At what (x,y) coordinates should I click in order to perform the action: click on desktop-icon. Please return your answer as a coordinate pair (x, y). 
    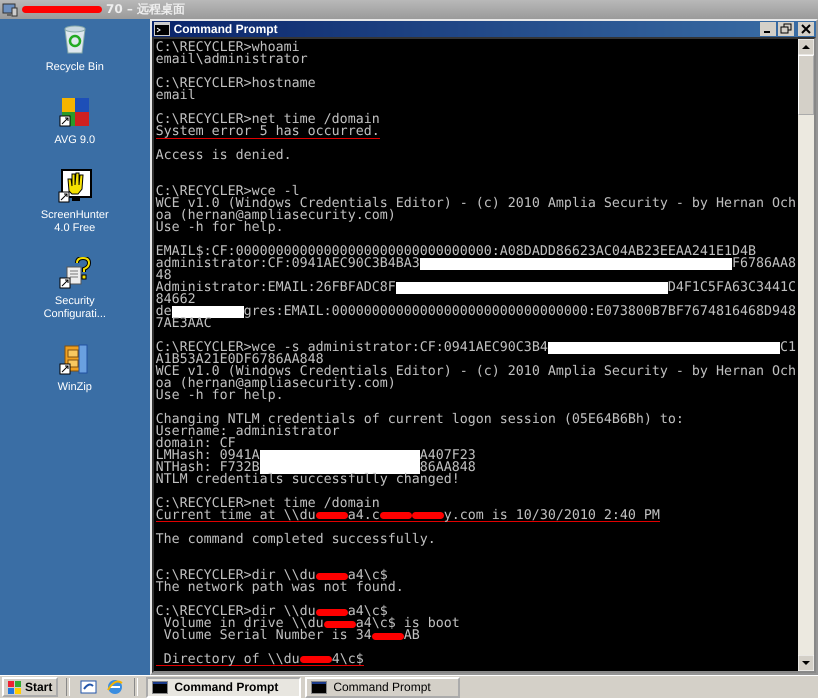
    Looking at the image, I should click on (89, 687).